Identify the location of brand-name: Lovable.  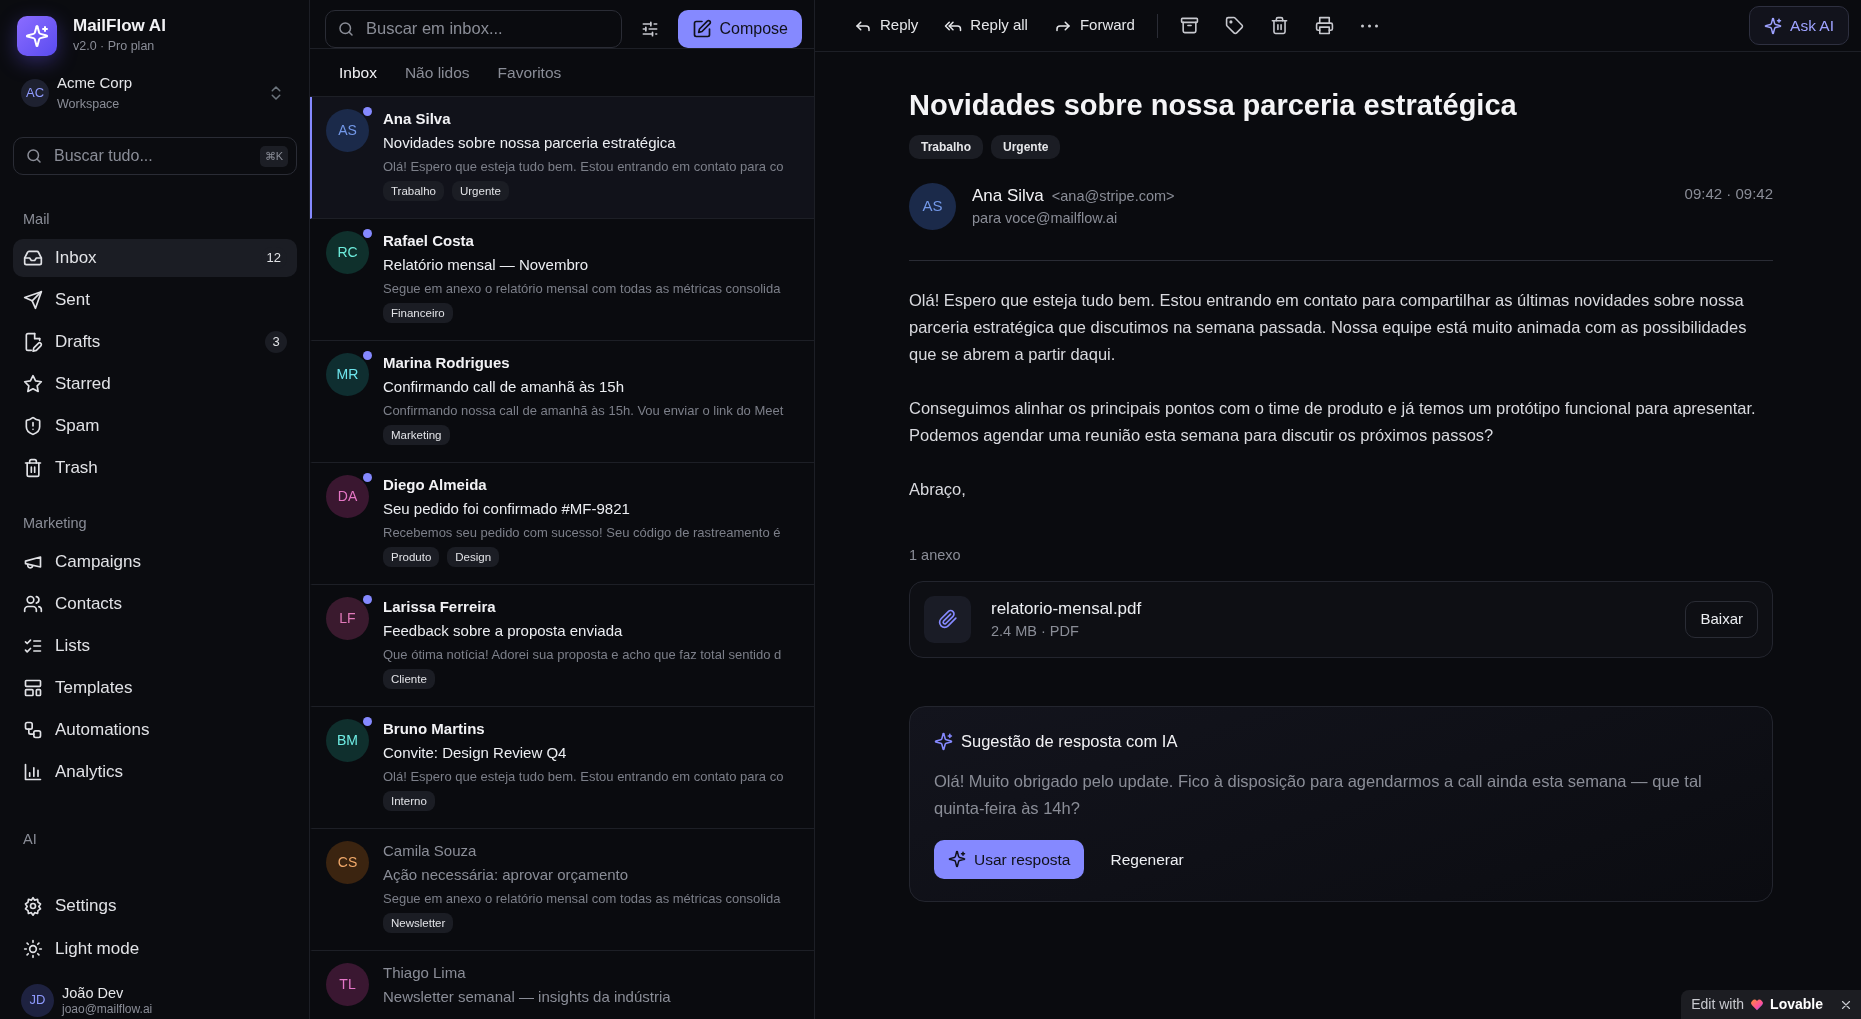
(1796, 1004).